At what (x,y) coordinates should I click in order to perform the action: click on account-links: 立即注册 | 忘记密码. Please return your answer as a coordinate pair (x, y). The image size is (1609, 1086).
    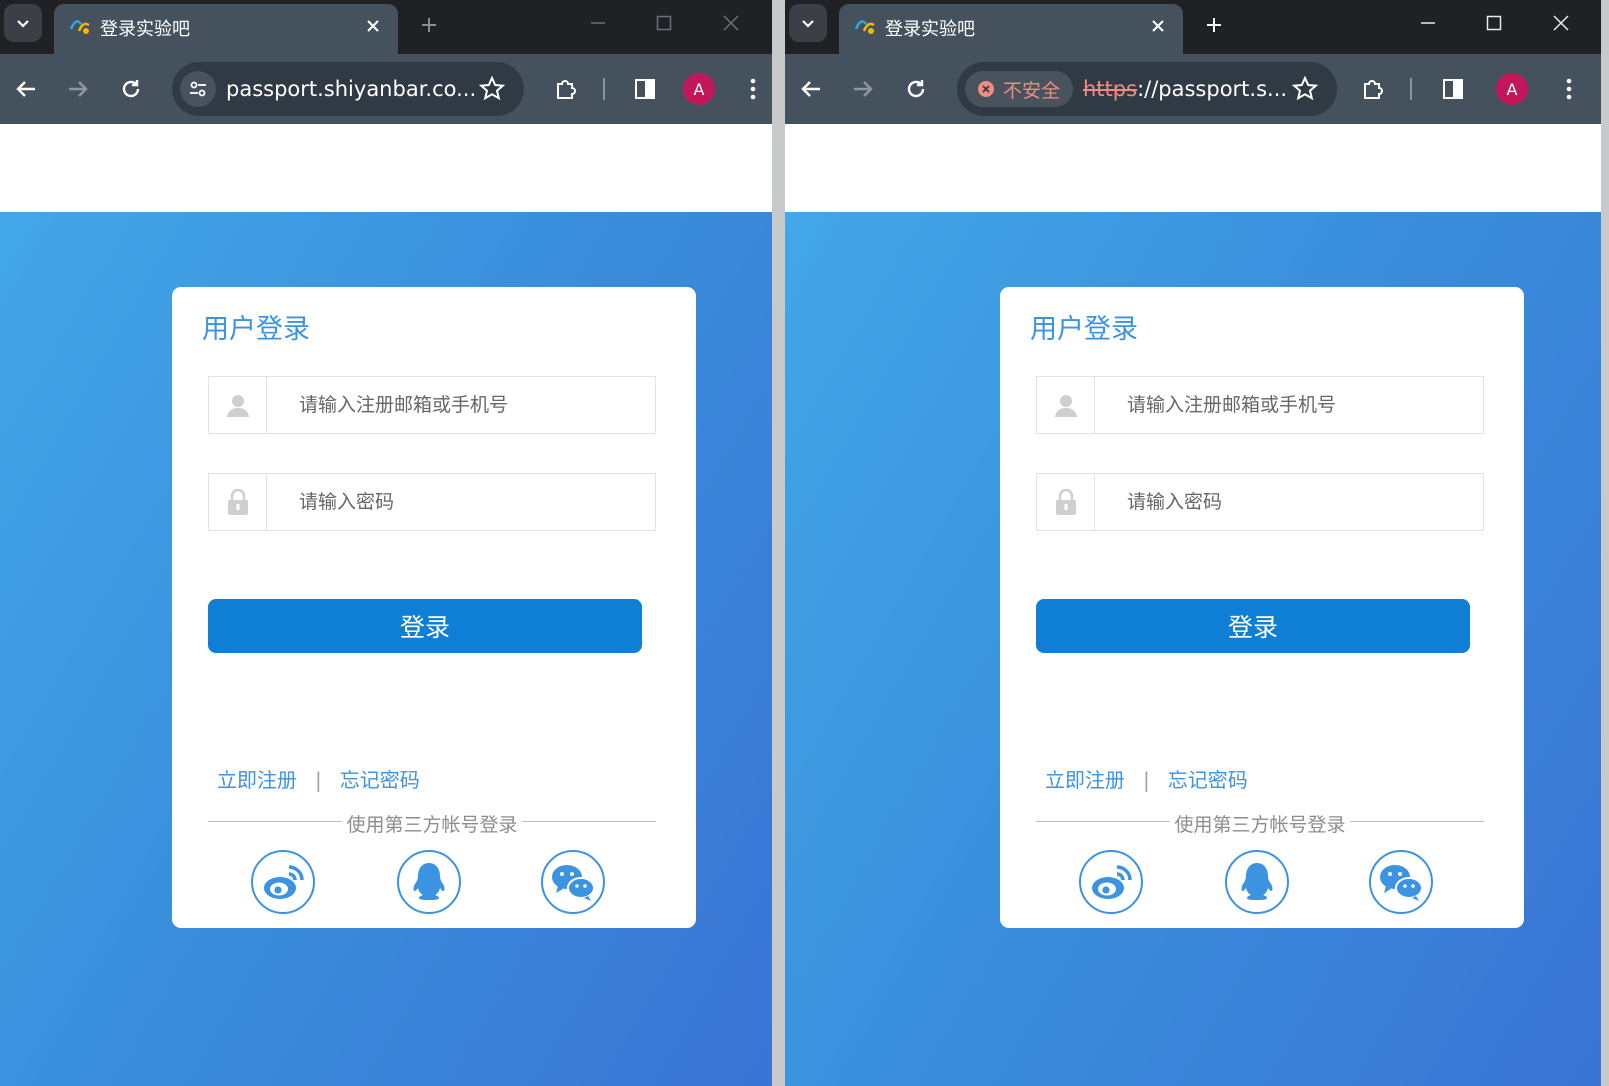
    Looking at the image, I should click on (318, 778).